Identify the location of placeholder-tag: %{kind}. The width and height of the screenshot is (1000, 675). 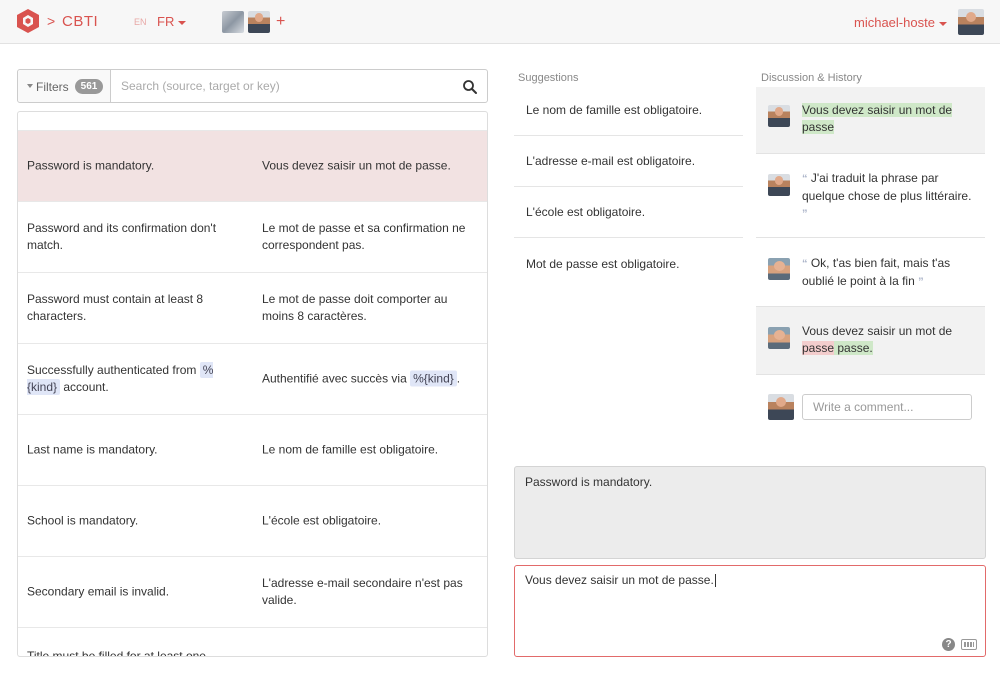
(433, 378).